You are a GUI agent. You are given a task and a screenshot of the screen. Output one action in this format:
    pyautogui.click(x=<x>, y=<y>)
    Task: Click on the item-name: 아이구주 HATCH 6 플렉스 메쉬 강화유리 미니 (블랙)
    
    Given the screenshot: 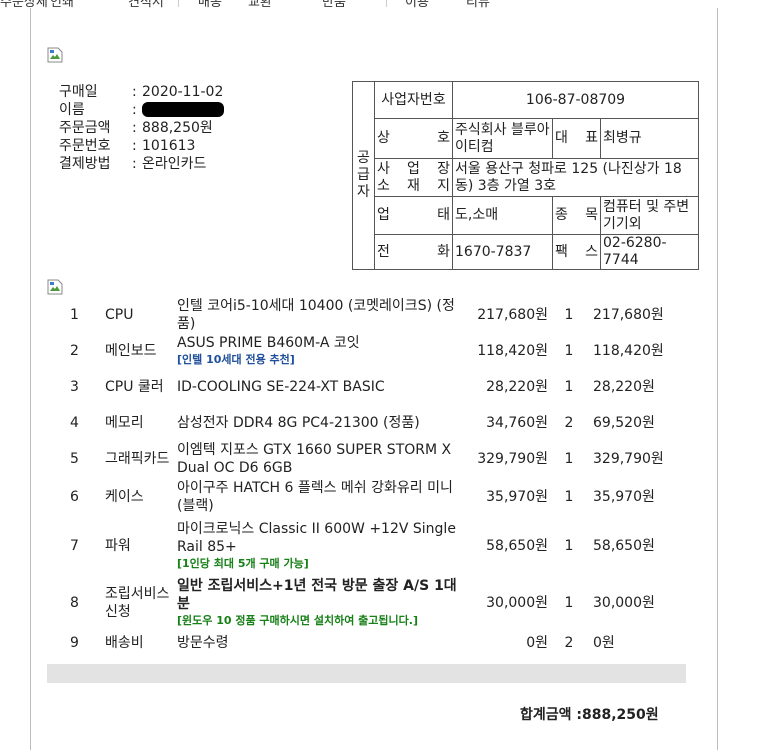 What is the action you would take?
    pyautogui.click(x=315, y=497)
    